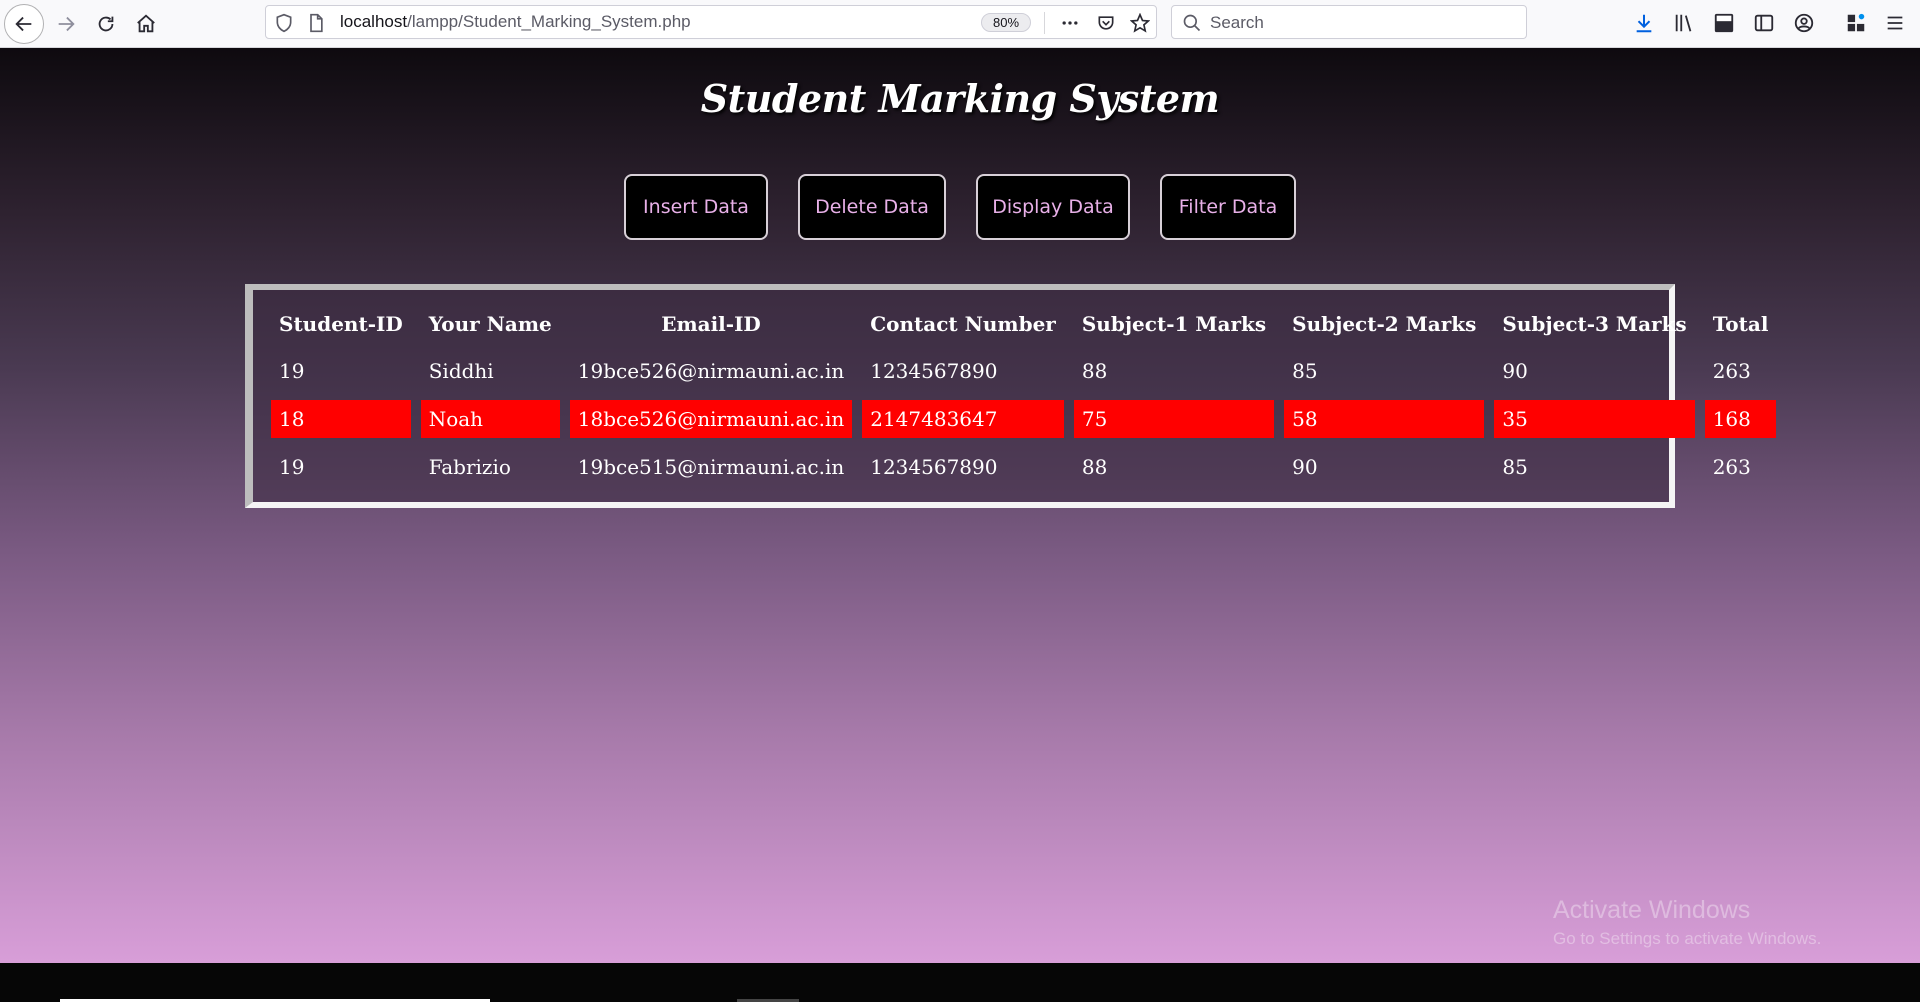 Image resolution: width=1920 pixels, height=1002 pixels. I want to click on menu-button, so click(1895, 23).